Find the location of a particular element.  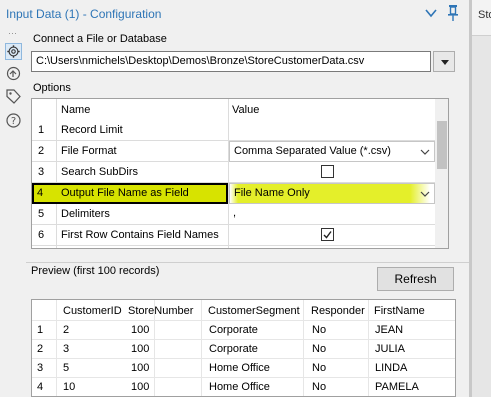

column-header: Responder is located at coordinates (338, 311).